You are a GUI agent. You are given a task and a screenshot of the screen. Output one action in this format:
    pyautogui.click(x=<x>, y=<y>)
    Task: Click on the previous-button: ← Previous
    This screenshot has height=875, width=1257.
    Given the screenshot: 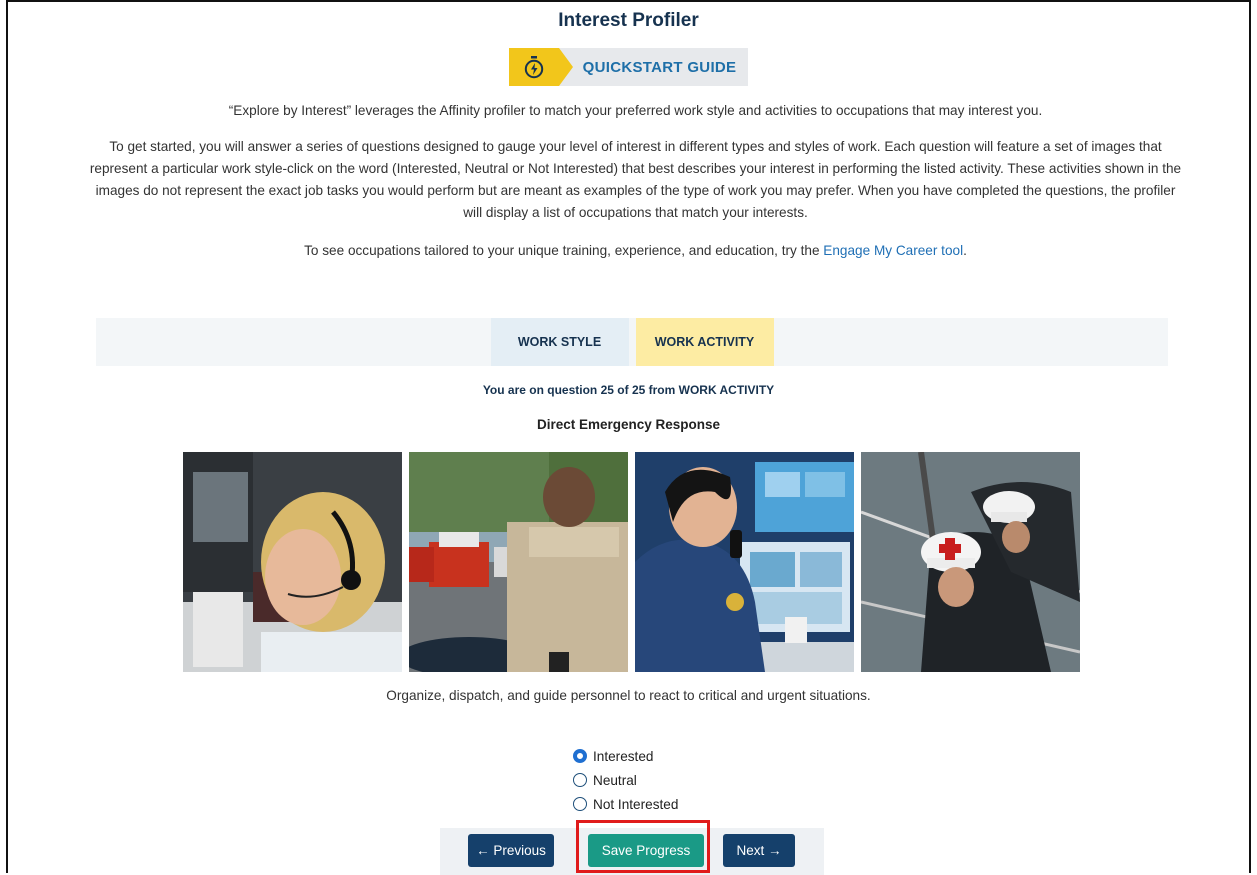 What is the action you would take?
    pyautogui.click(x=511, y=850)
    